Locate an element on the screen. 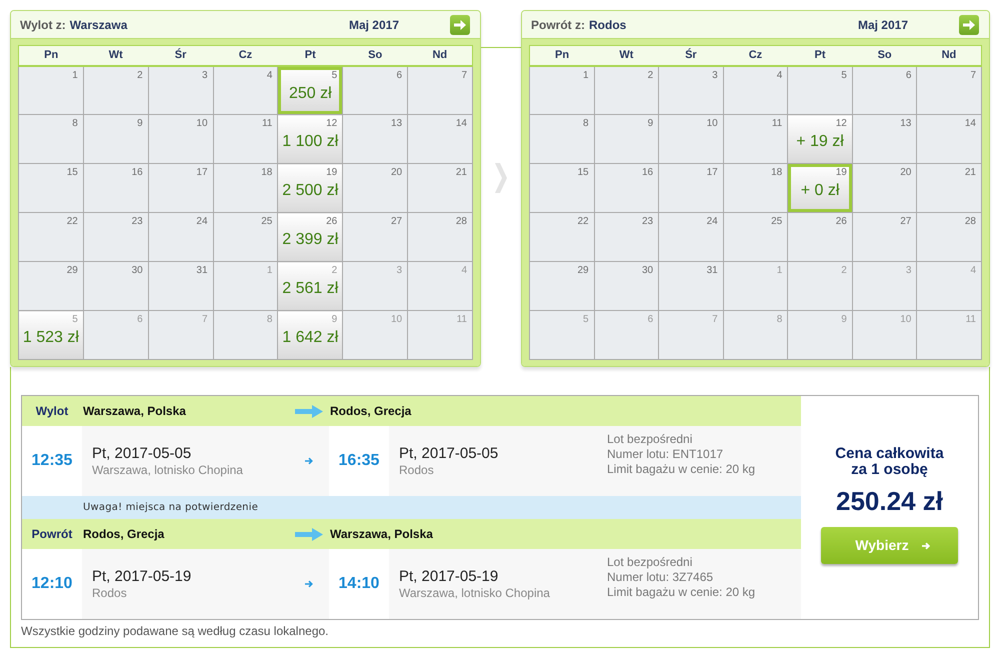 The image size is (999, 654). arrival-time: 14:10 is located at coordinates (359, 584).